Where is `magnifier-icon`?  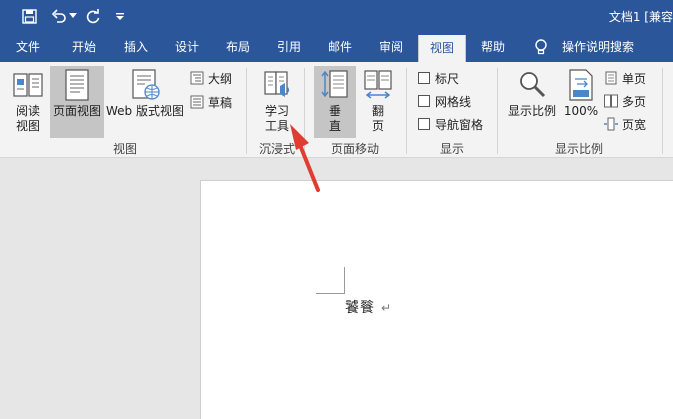
magnifier-icon is located at coordinates (532, 85).